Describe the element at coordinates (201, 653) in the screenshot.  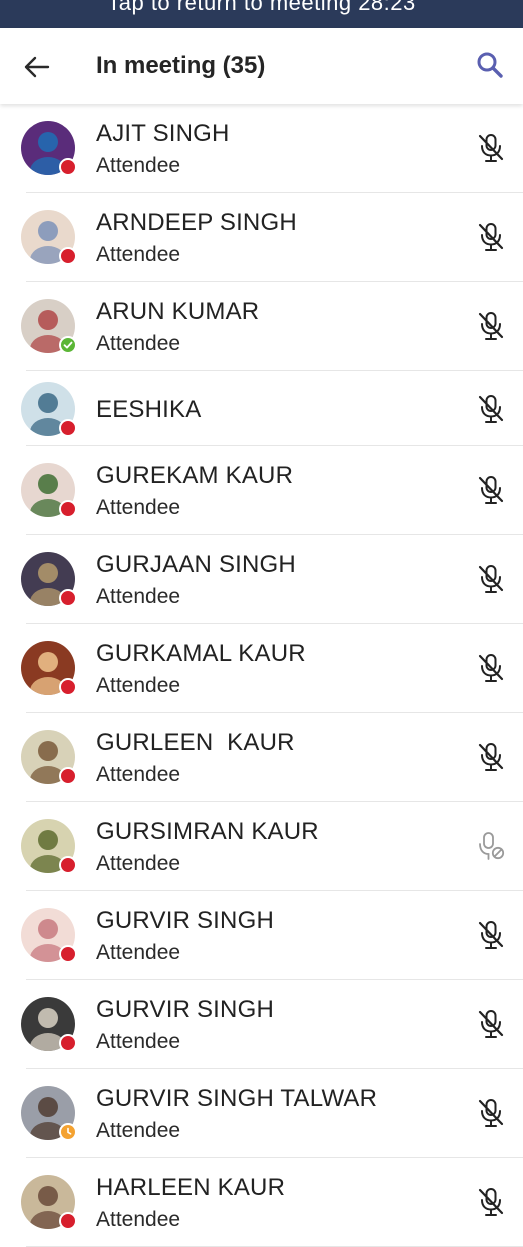
I see `participant-name: GURKAMAL KAUR` at that location.